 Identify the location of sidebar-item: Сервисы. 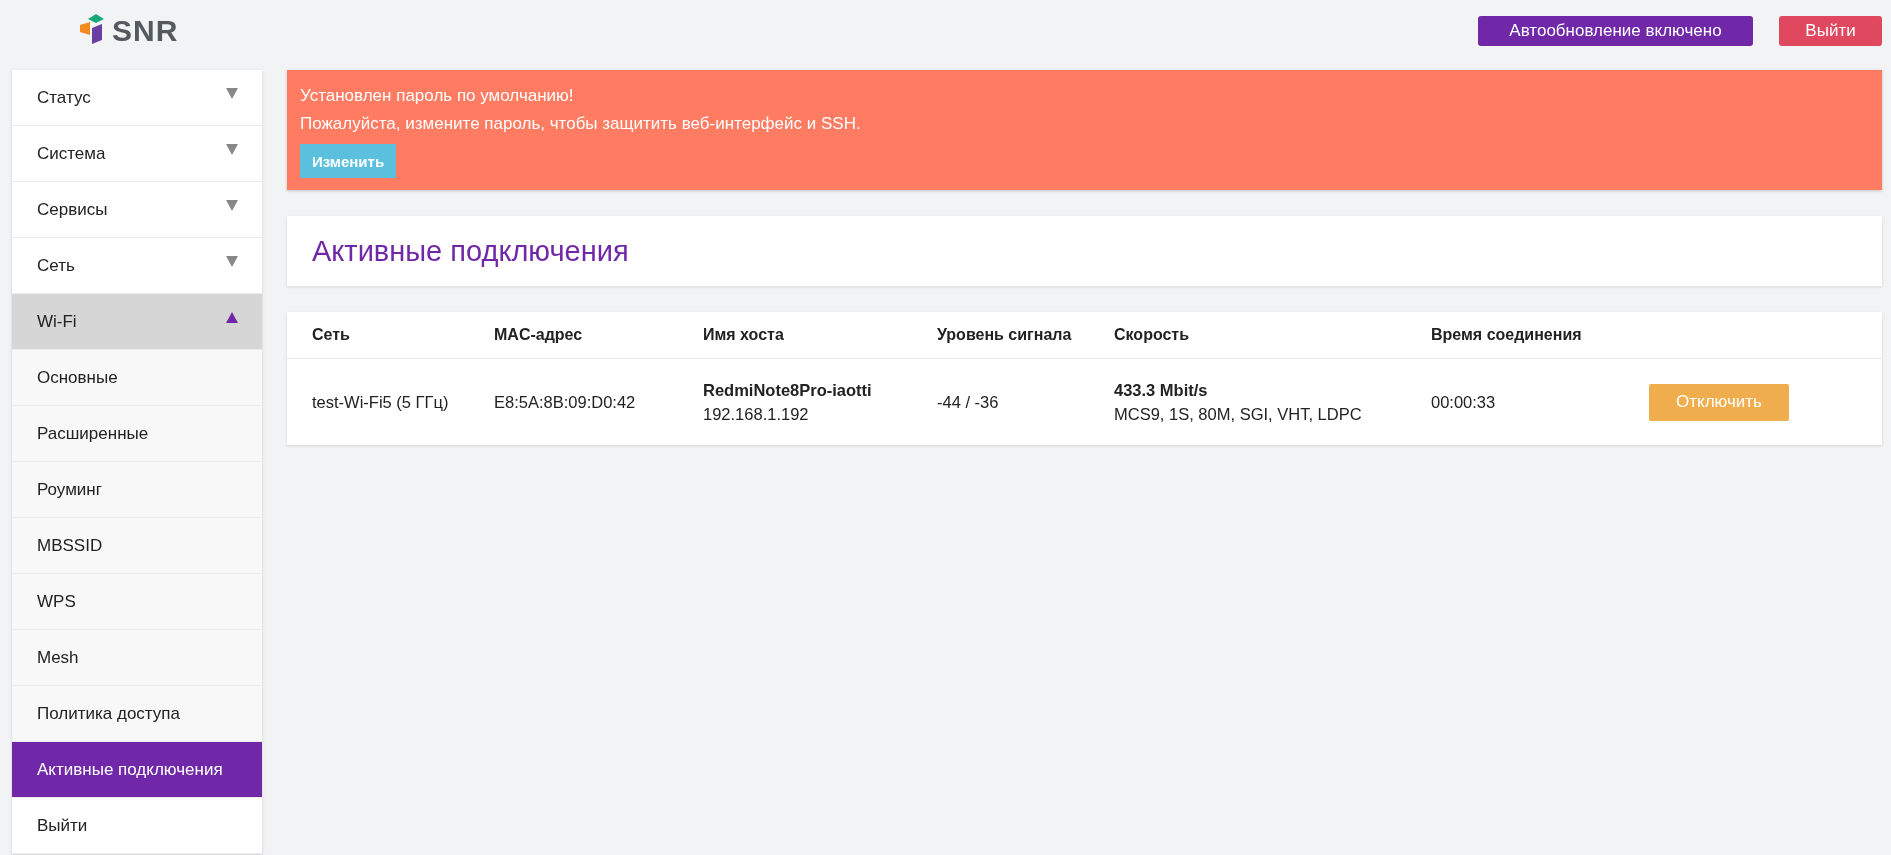
(137, 210).